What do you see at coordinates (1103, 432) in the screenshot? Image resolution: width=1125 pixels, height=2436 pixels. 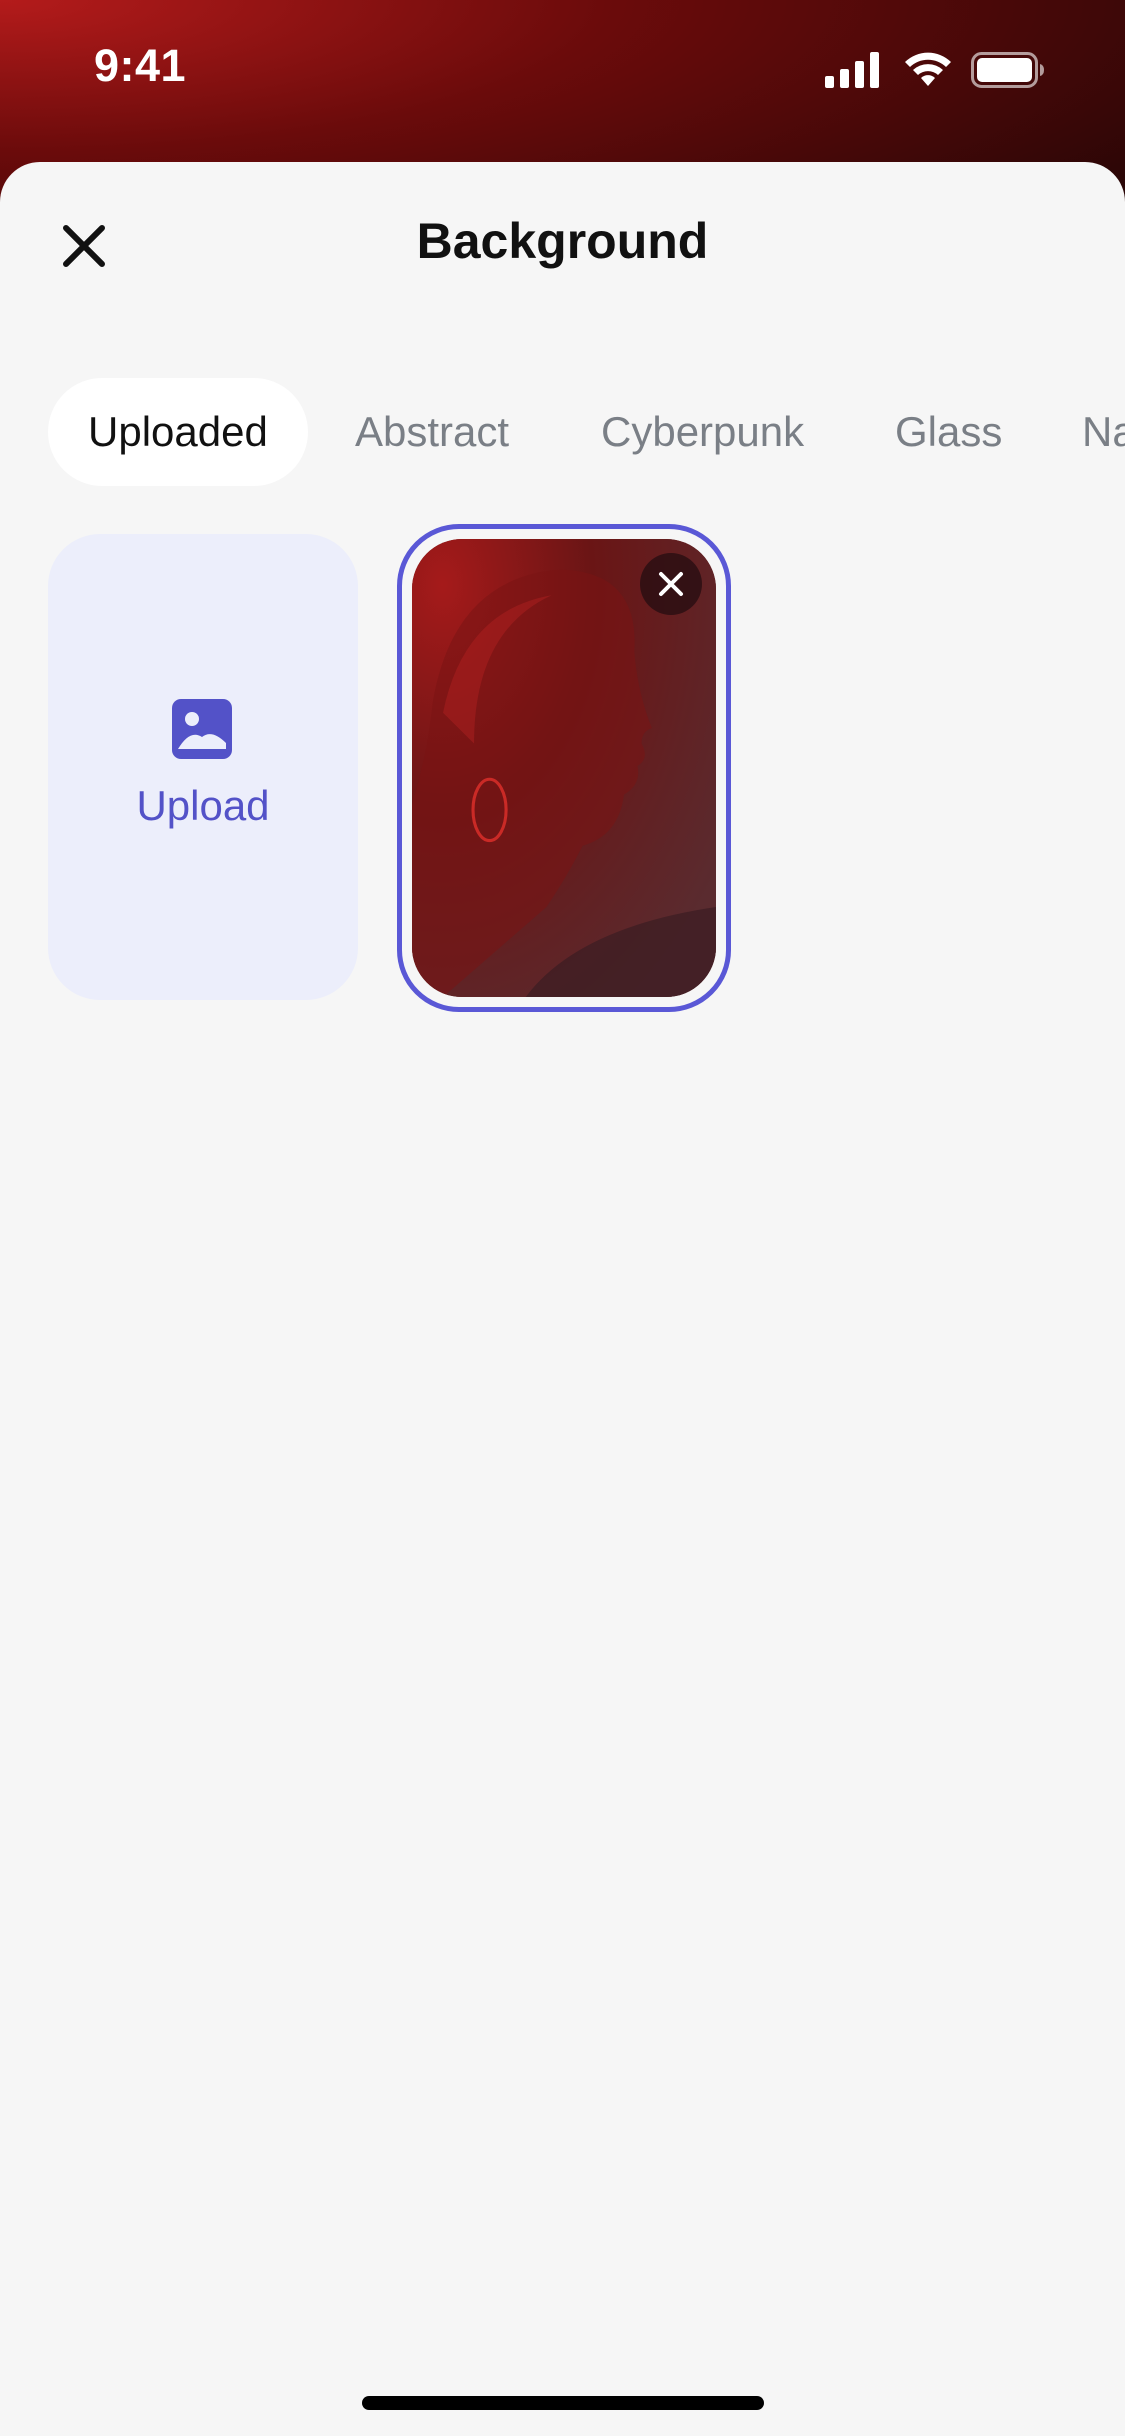 I see `tab-nature: Na` at bounding box center [1103, 432].